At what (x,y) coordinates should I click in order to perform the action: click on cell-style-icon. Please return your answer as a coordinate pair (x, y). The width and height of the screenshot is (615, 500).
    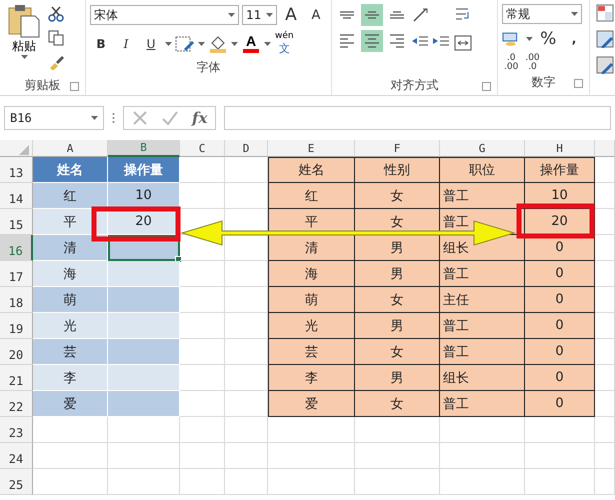
    Looking at the image, I should click on (605, 65).